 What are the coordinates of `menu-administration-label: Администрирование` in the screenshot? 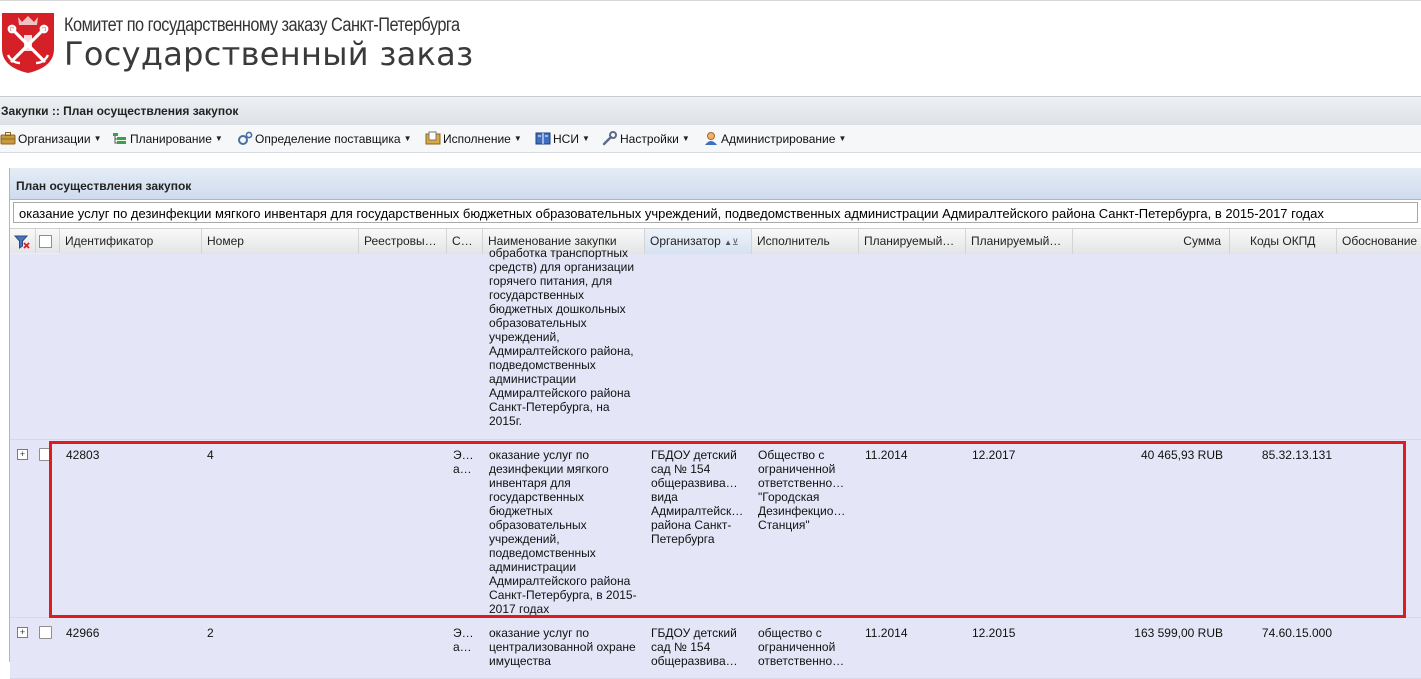 It's located at (778, 138).